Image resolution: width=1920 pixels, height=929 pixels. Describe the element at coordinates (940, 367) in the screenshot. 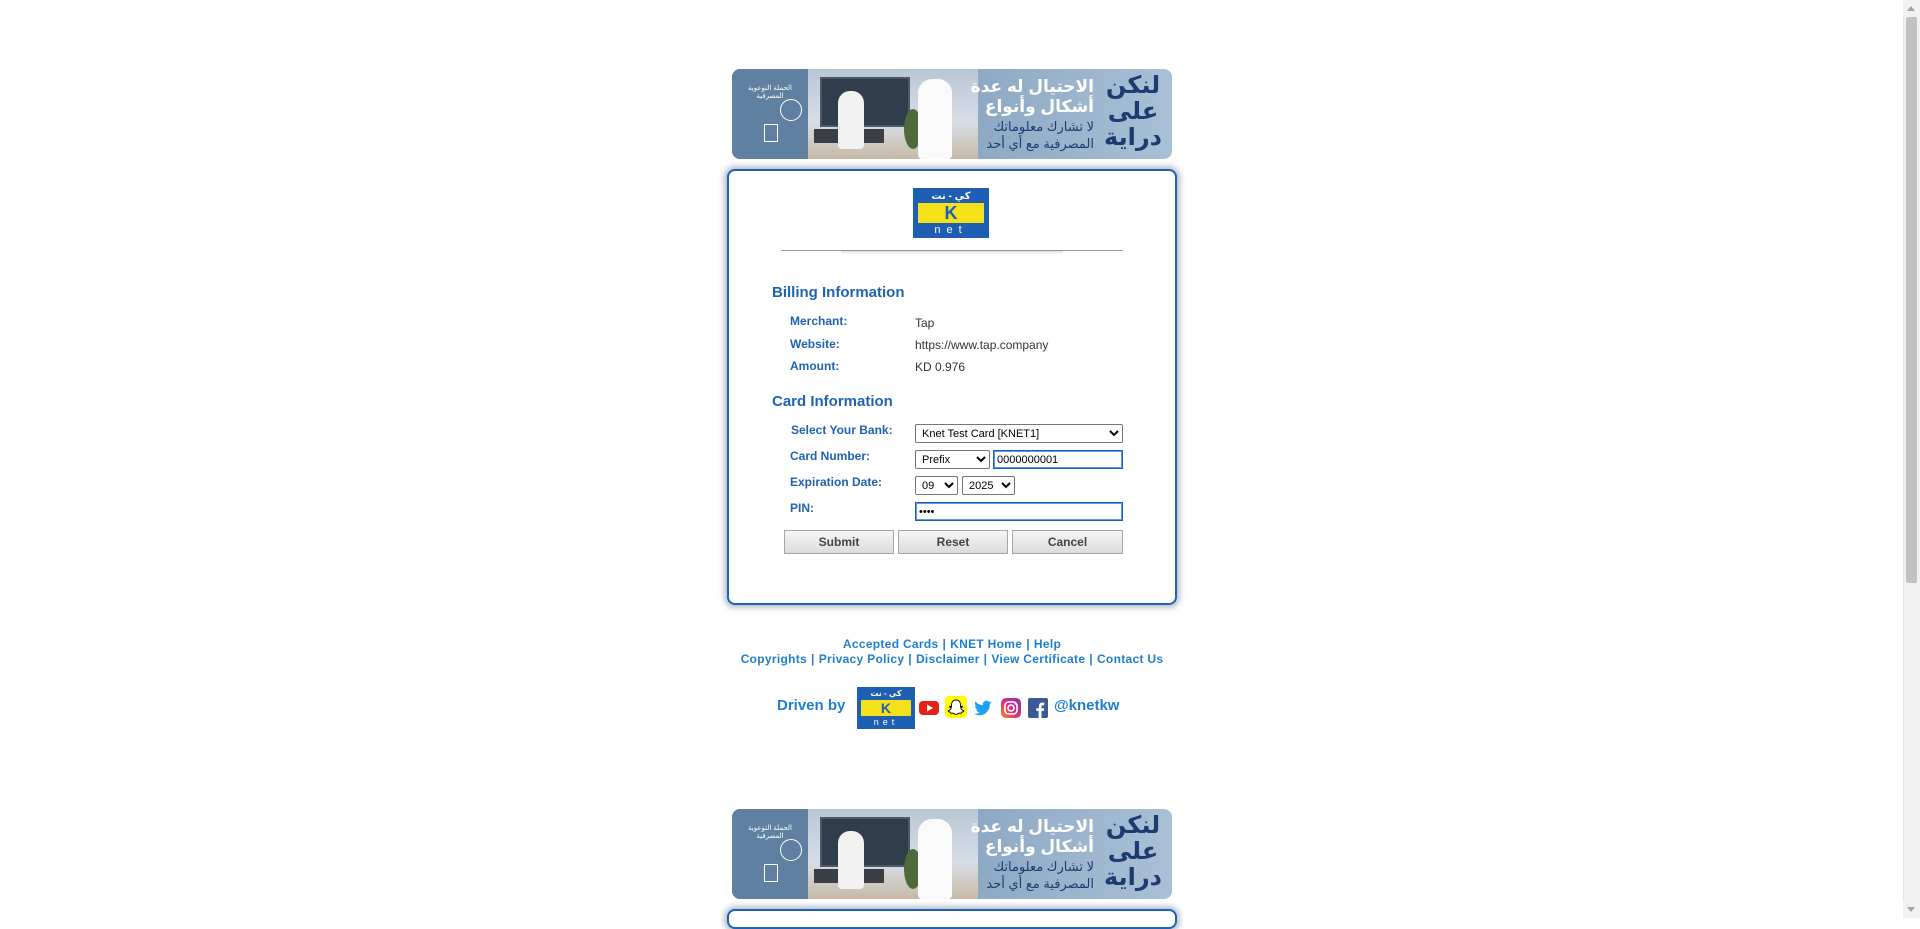

I see `amount-value: KD 0.976` at that location.